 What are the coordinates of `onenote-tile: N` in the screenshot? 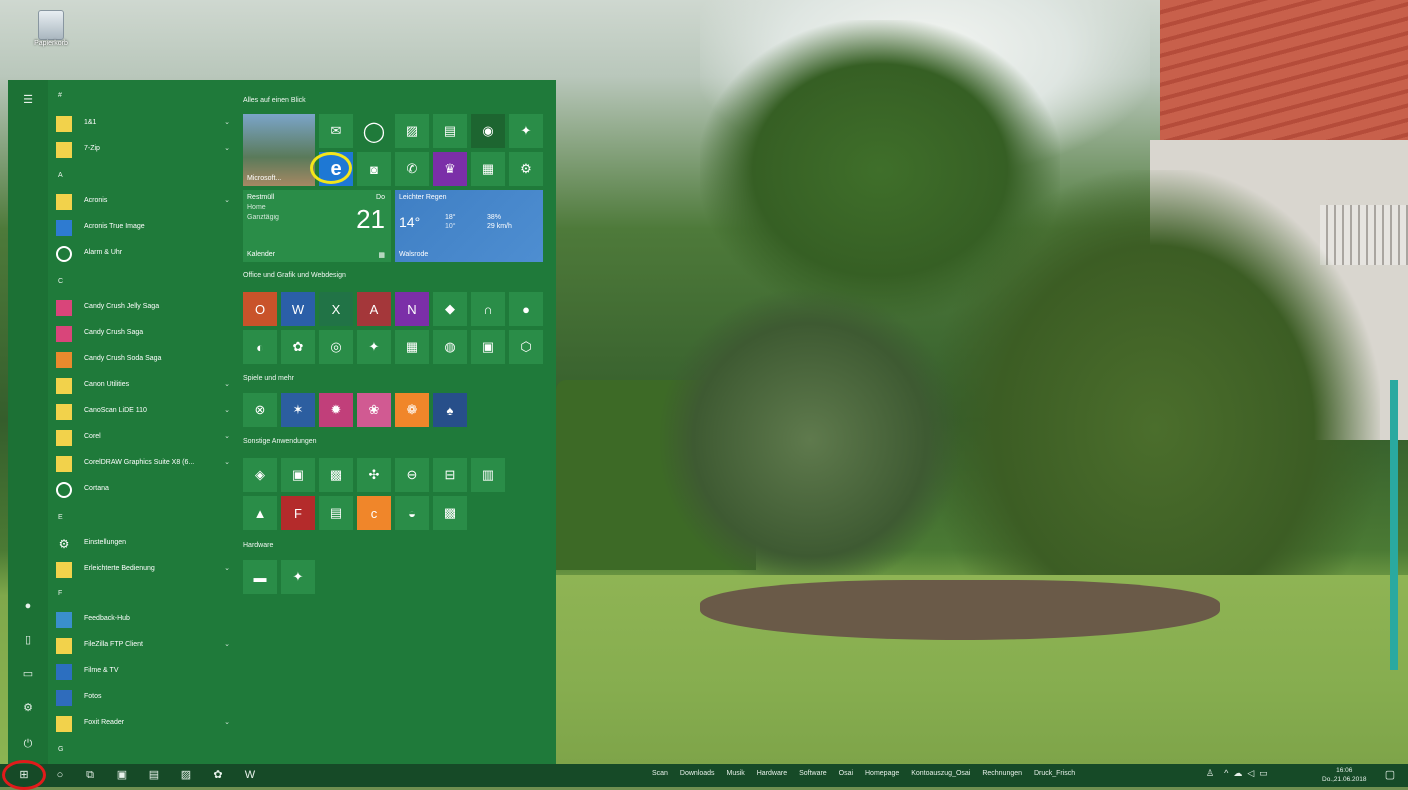 It's located at (412, 309).